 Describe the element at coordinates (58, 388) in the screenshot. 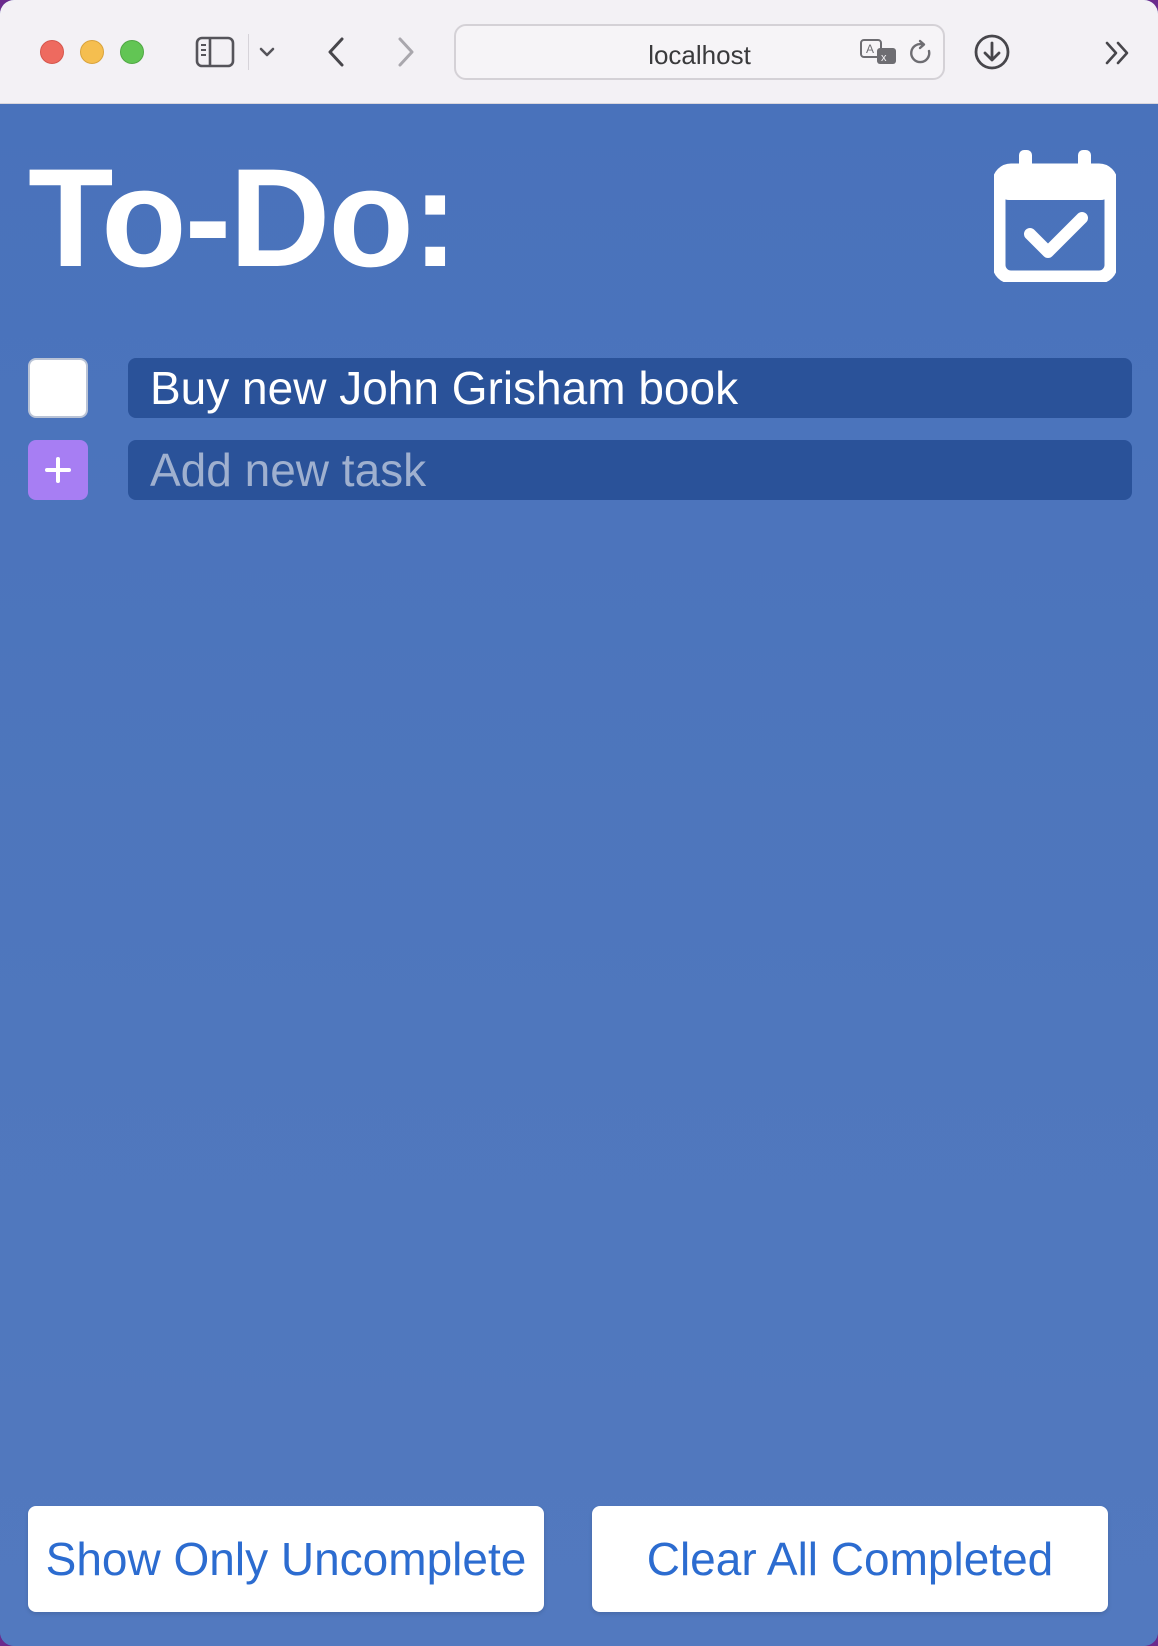

I see `task-checkbox` at that location.